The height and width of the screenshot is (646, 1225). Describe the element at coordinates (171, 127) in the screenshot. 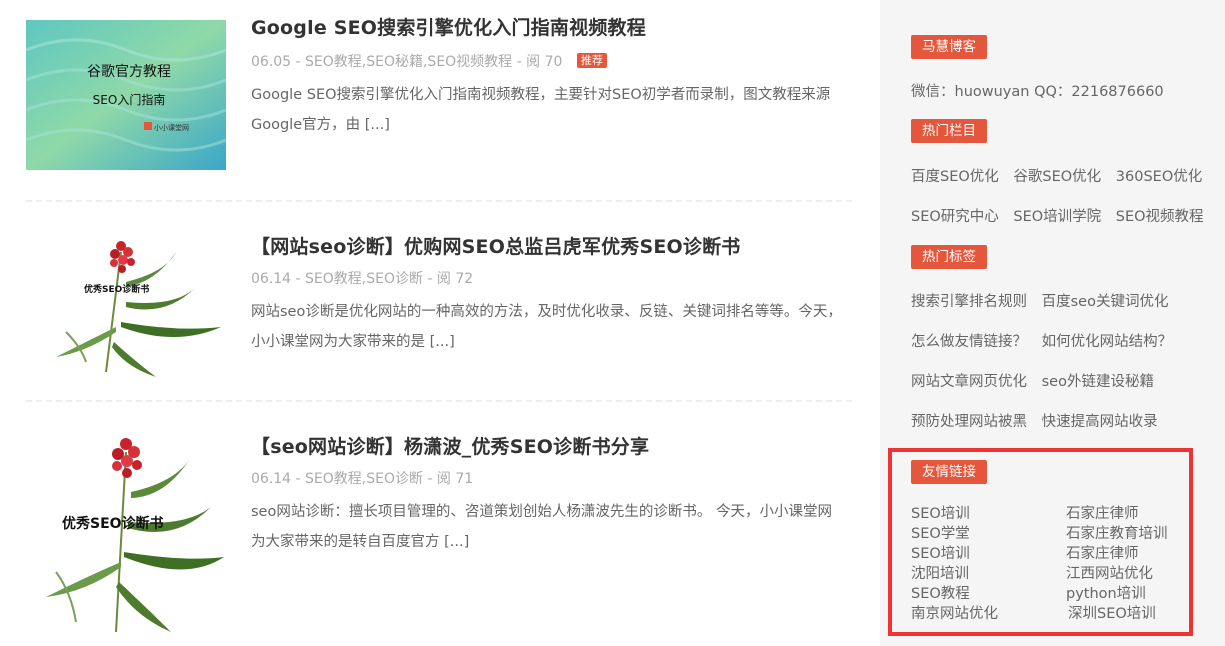

I see `thumb-brand: 小小课堂网` at that location.